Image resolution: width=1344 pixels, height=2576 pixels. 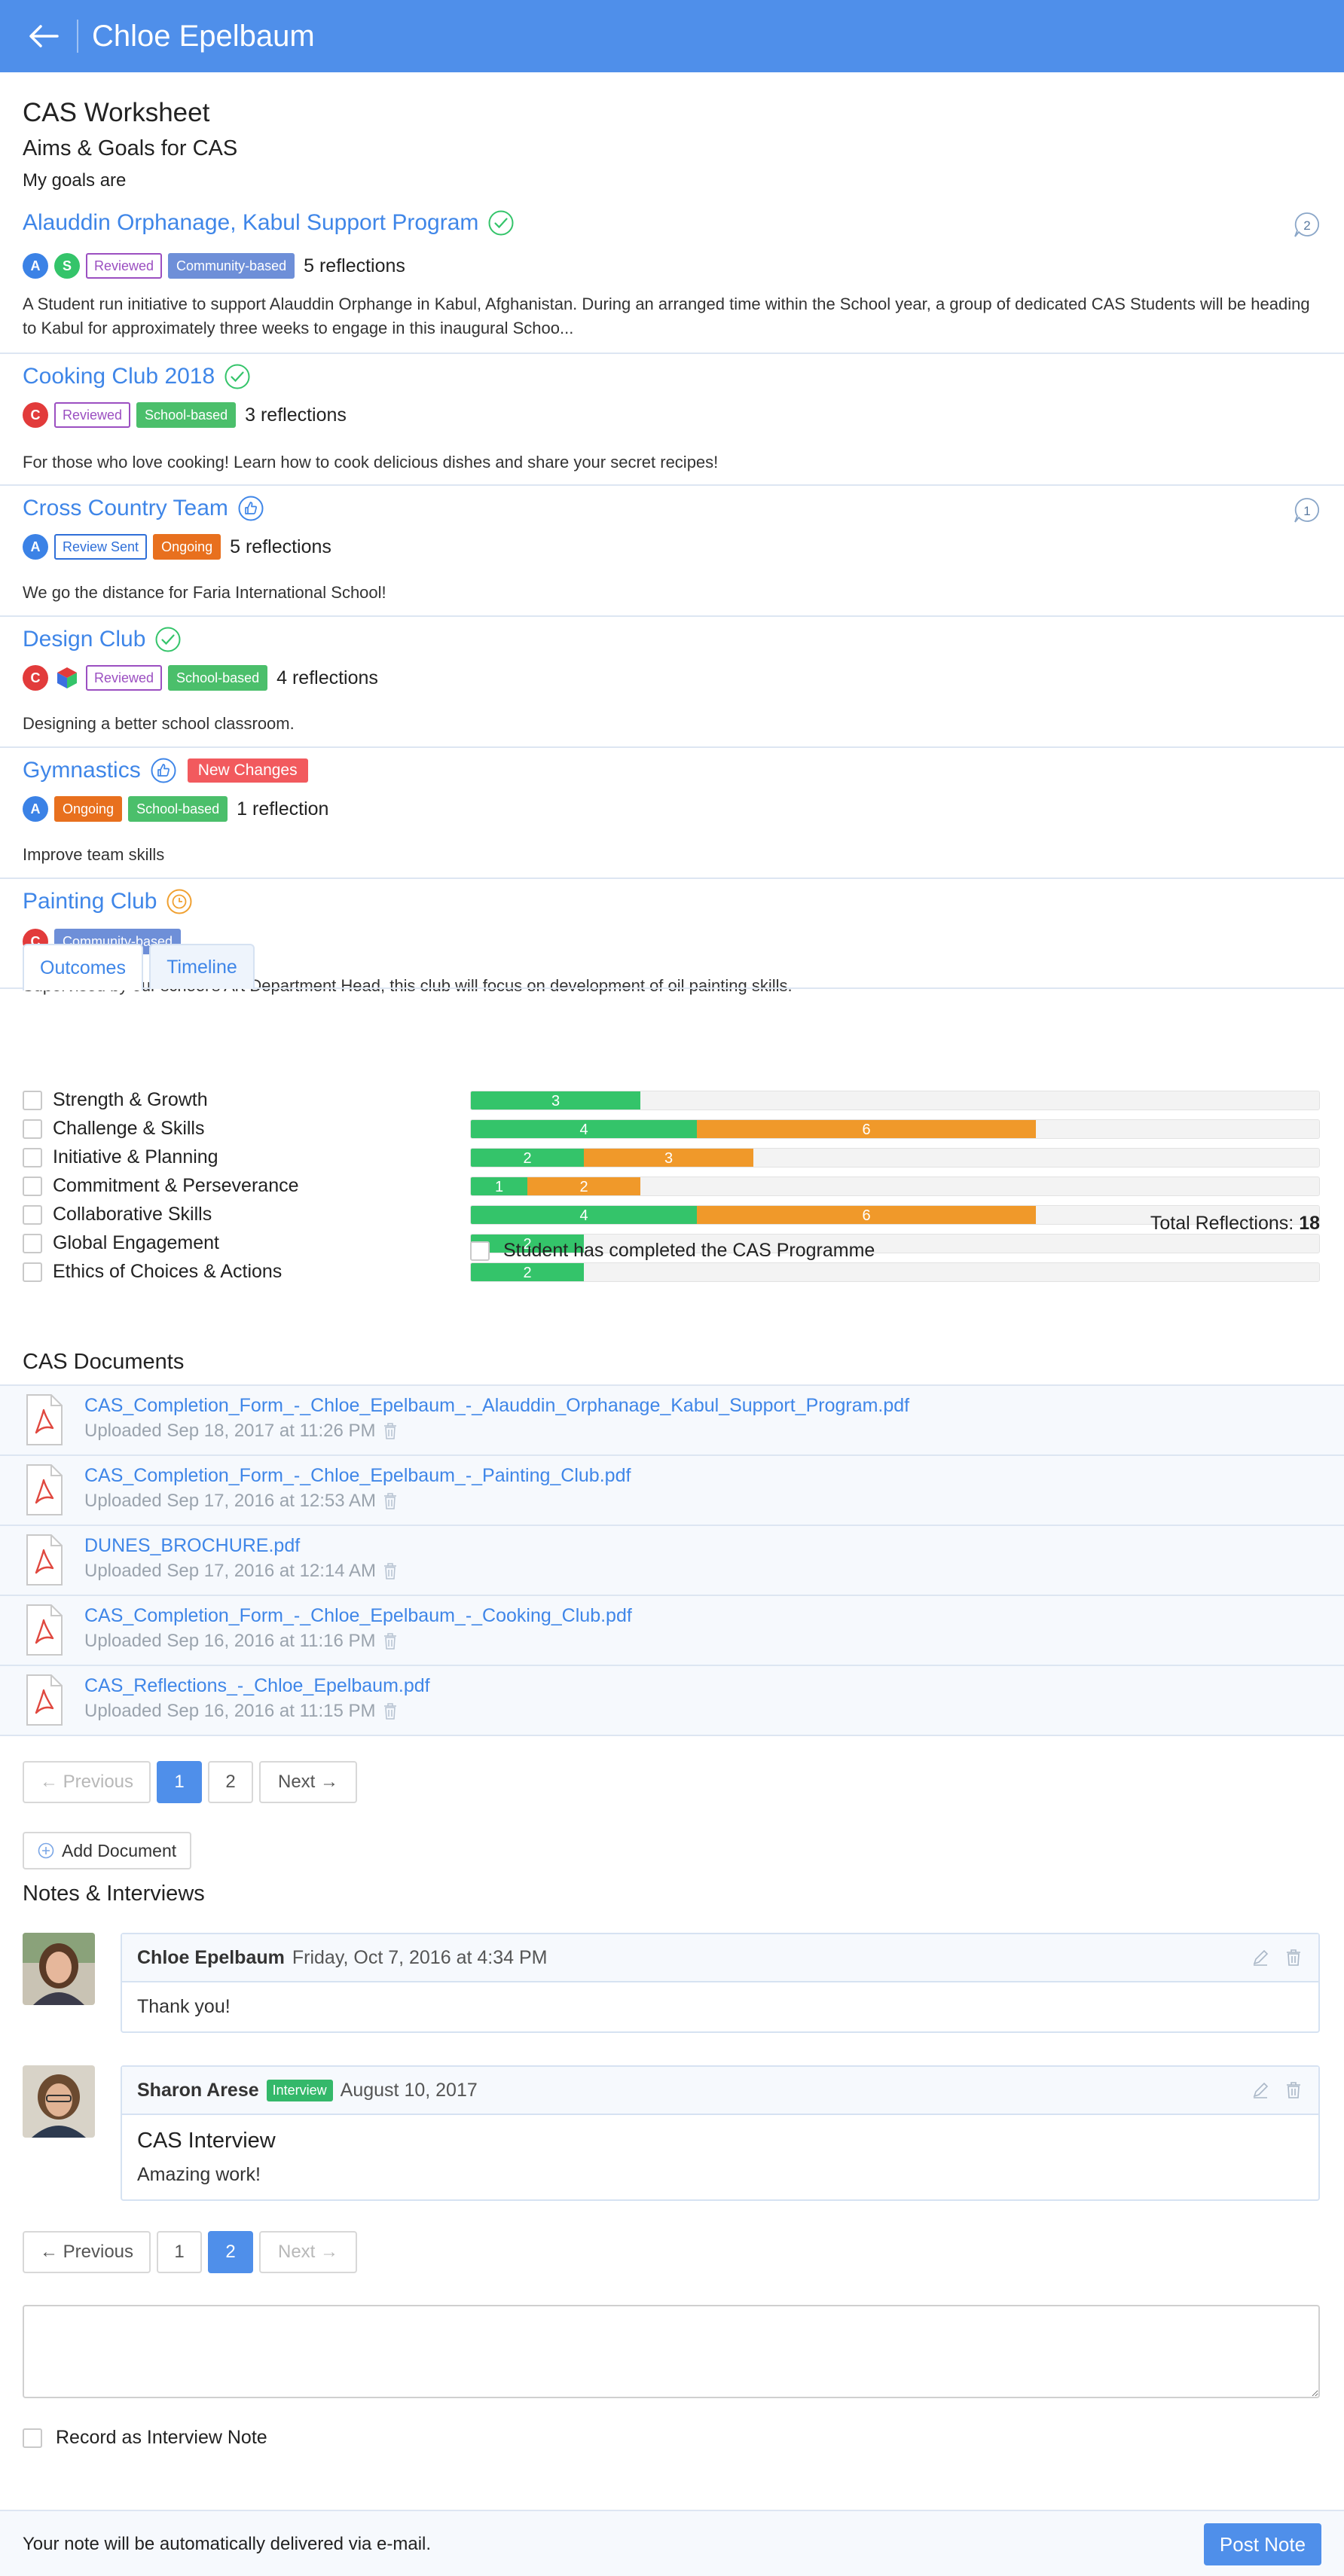 I want to click on activity-title: Cooking Club 2018, so click(x=119, y=377).